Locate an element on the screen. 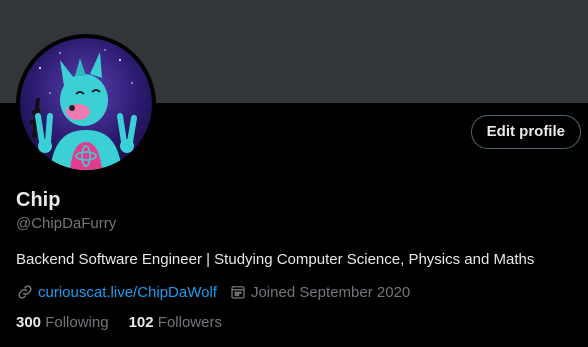  joined-date: Joined September 2020 is located at coordinates (330, 292).